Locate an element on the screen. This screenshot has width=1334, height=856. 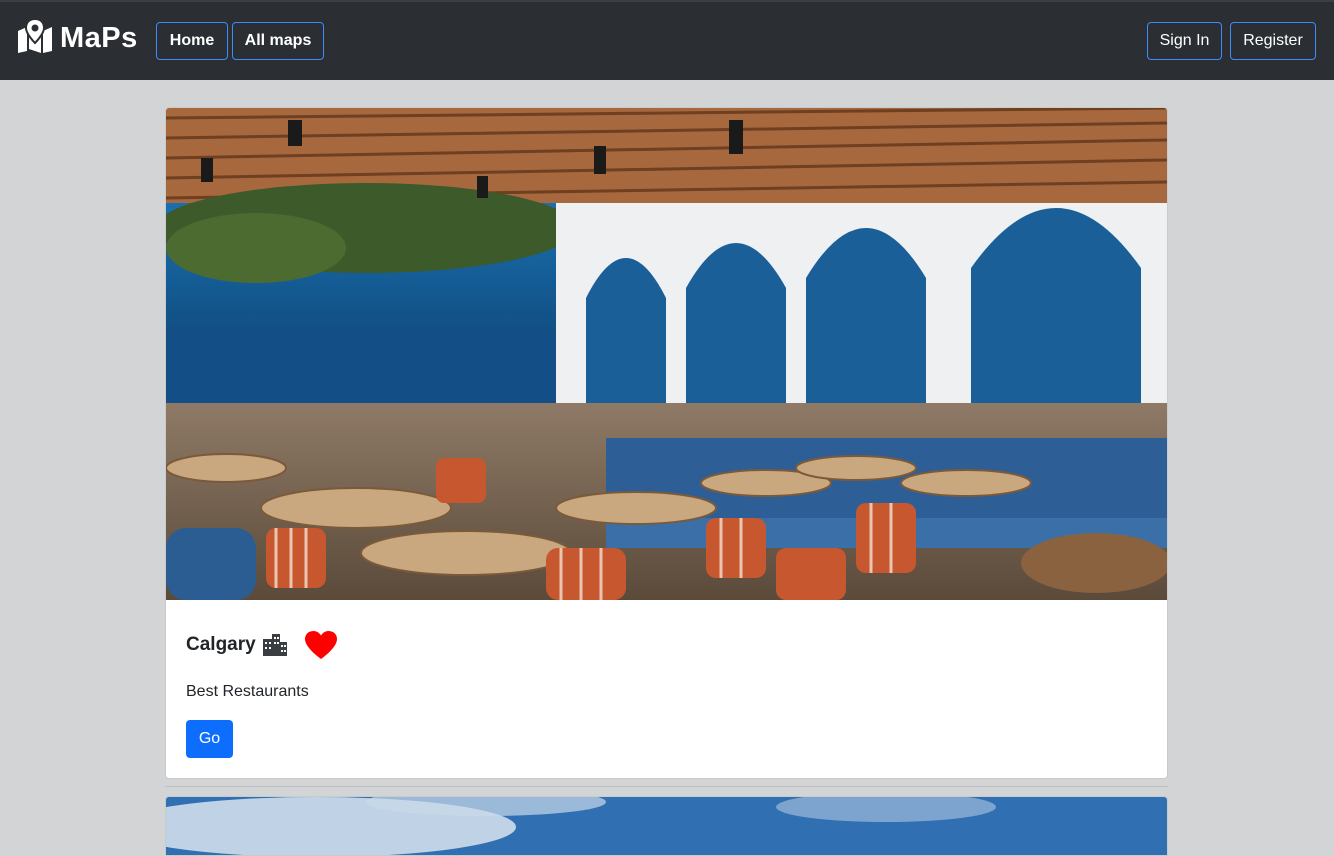
sign-in-button: Sign In is located at coordinates (1184, 41).